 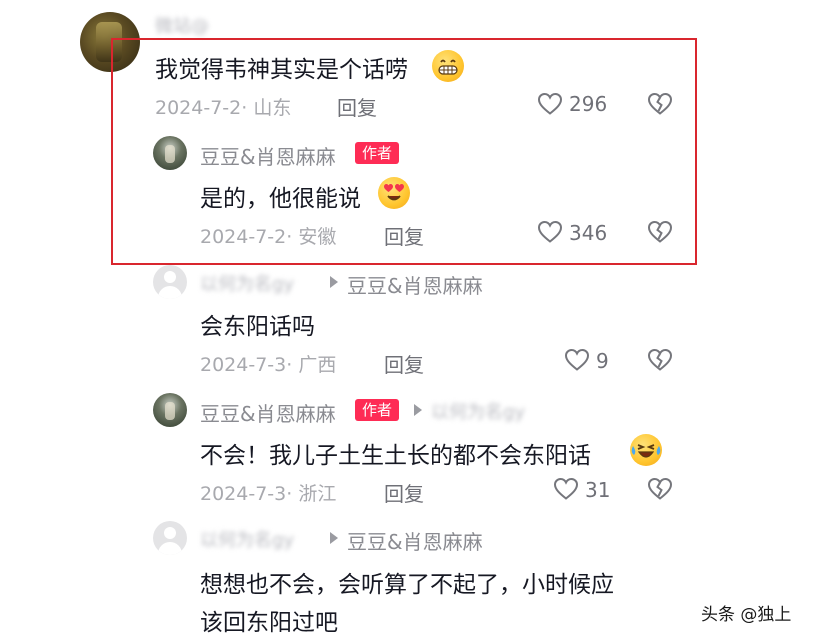 What do you see at coordinates (269, 623) in the screenshot?
I see `reply-text-line: 该回东阳过吧` at bounding box center [269, 623].